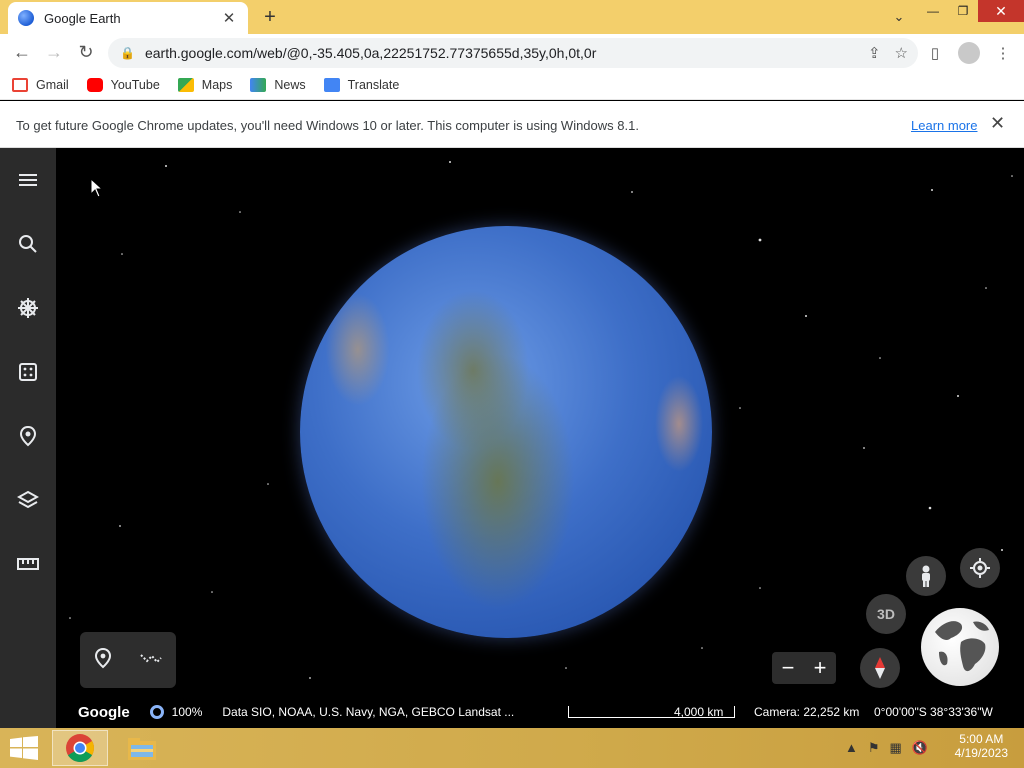 This screenshot has width=1024, height=768. I want to click on taskbar-chrome, so click(80, 748).